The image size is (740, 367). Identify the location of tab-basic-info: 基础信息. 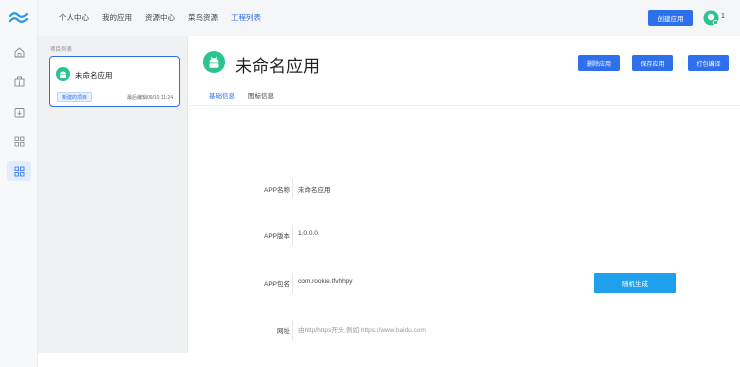
(222, 98).